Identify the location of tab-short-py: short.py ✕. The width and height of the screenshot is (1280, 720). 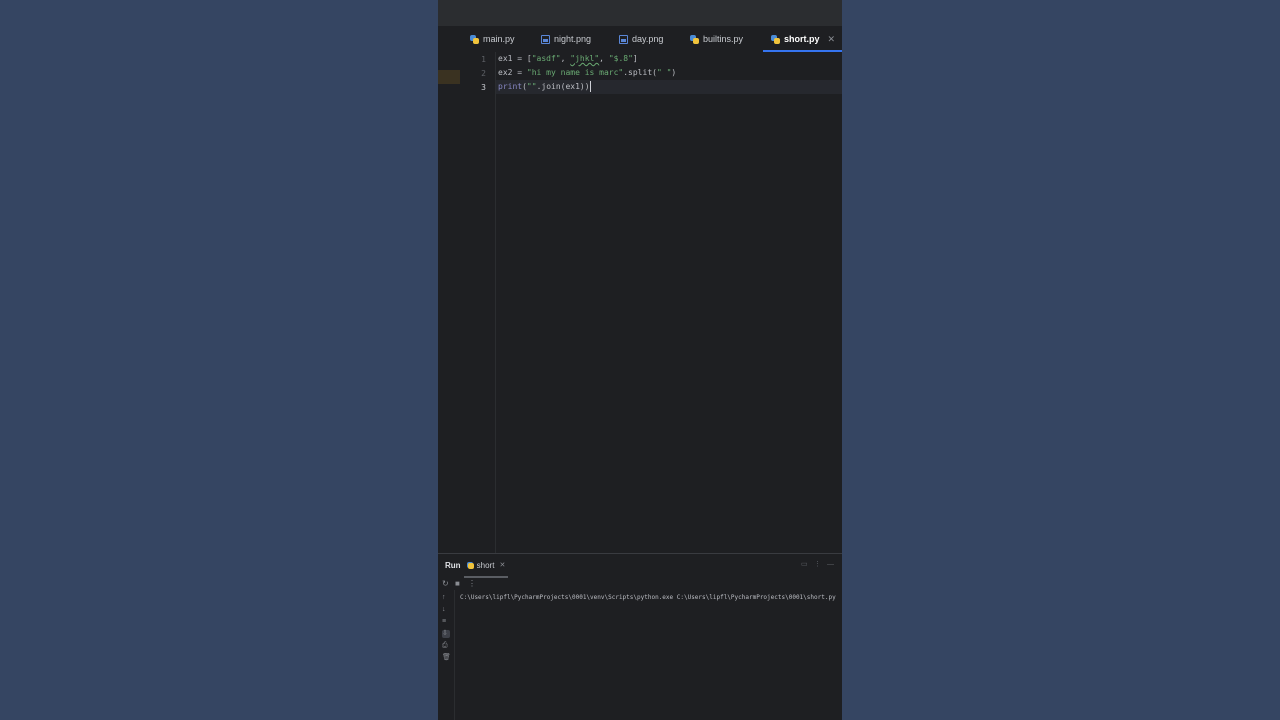
(802, 39).